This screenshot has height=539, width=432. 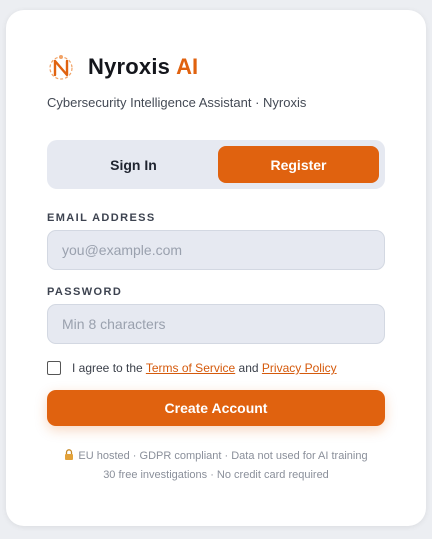 What do you see at coordinates (216, 250) in the screenshot?
I see `email-field` at bounding box center [216, 250].